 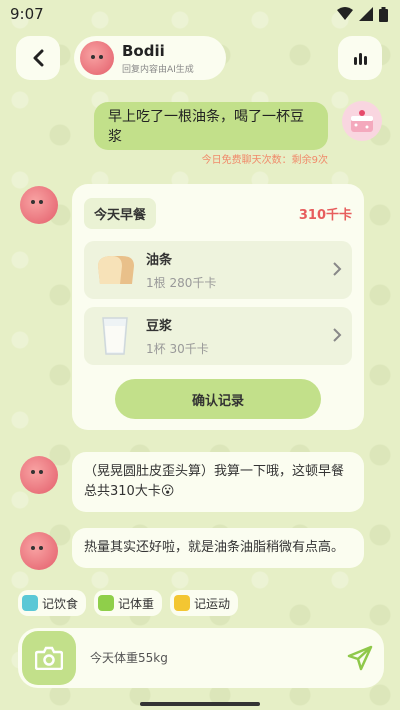 What do you see at coordinates (115, 336) in the screenshot?
I see `soymilk-cup-icon` at bounding box center [115, 336].